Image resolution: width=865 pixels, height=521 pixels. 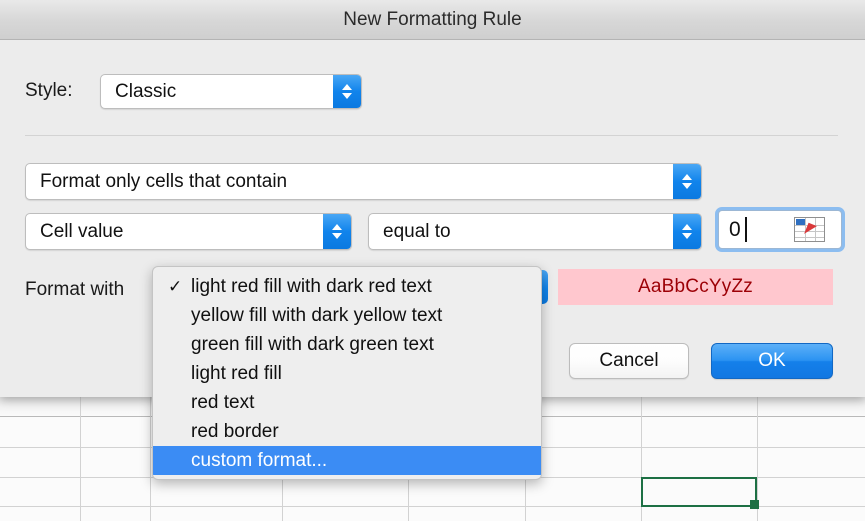 What do you see at coordinates (49, 90) in the screenshot?
I see `style-label: Style:` at bounding box center [49, 90].